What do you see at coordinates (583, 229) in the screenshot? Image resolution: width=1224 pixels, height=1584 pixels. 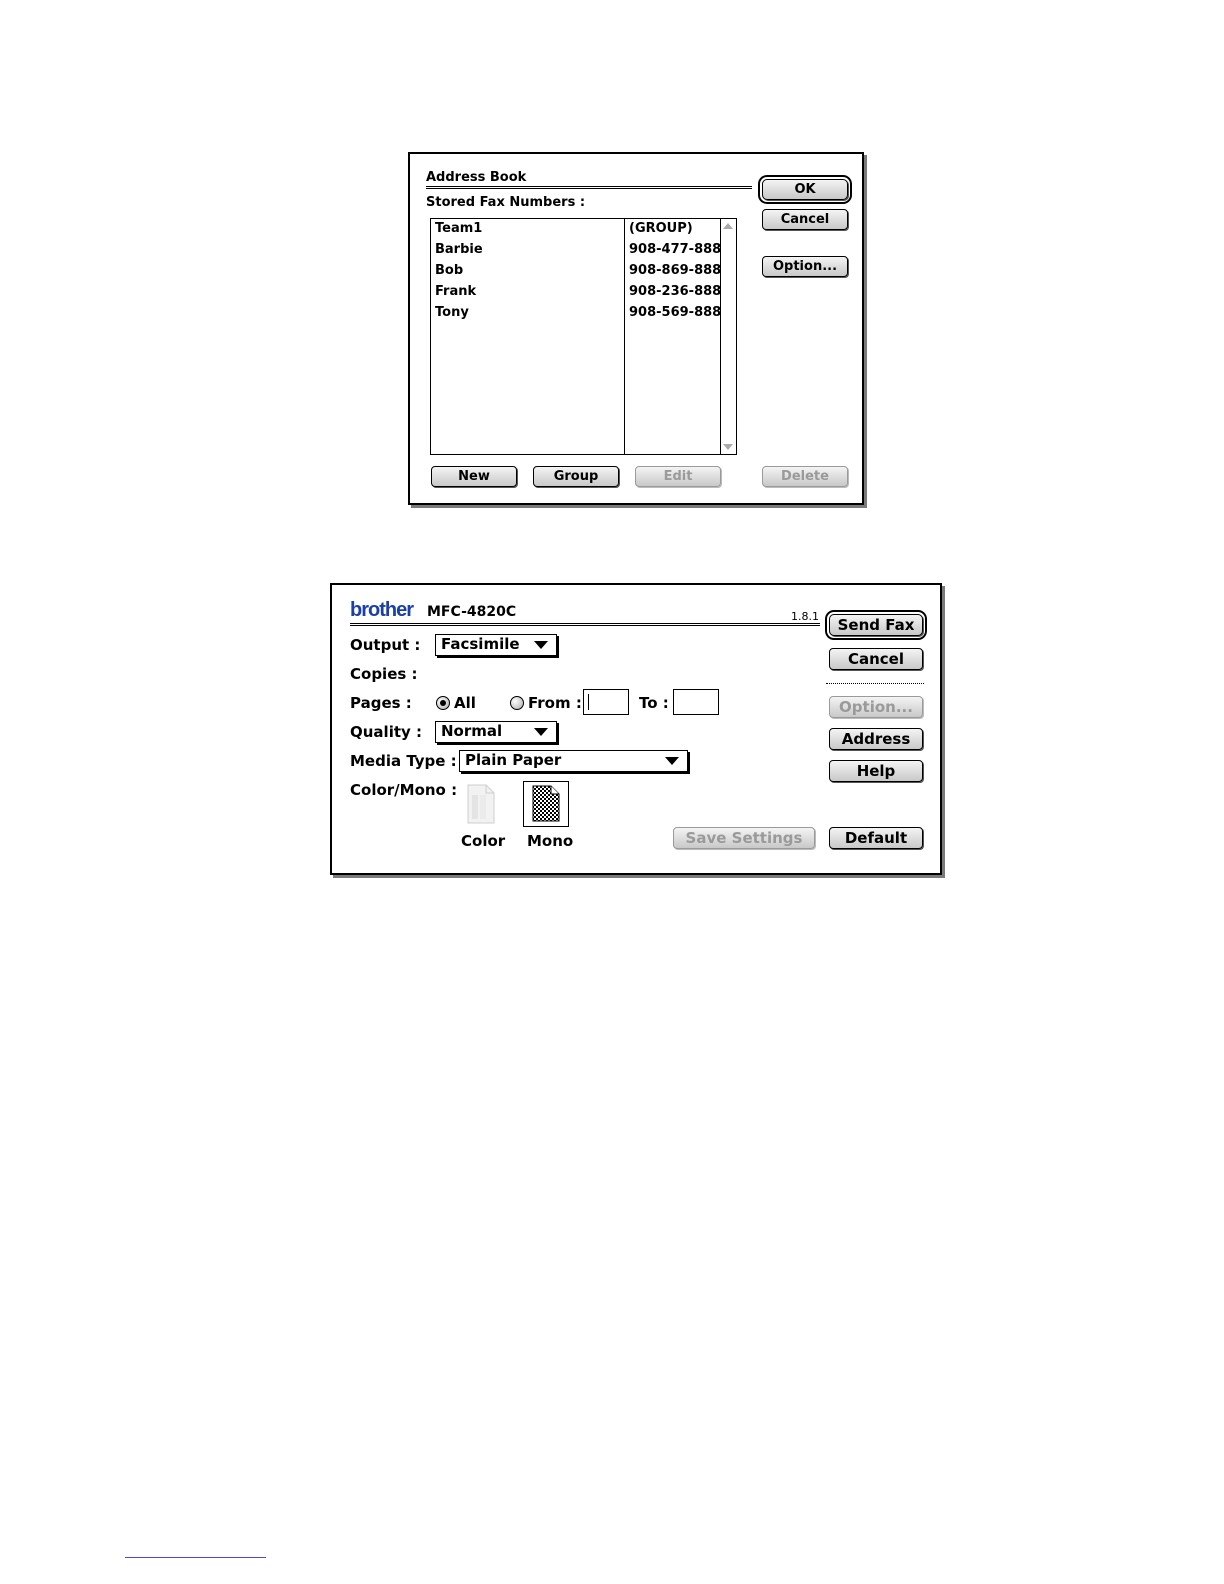 I see `list-item: Team1 (GROUP)` at bounding box center [583, 229].